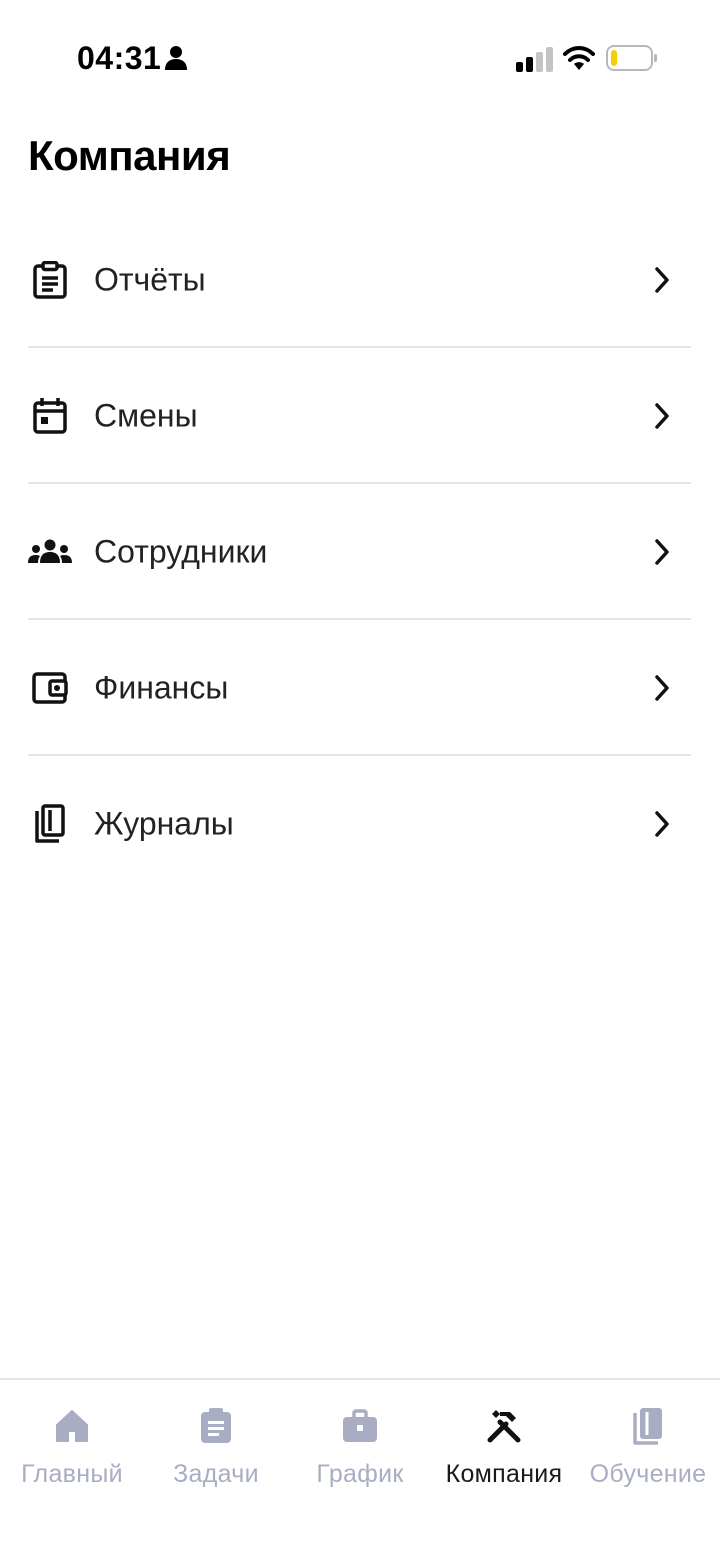 This screenshot has width=720, height=1566. Describe the element at coordinates (181, 551) in the screenshot. I see `menu-item-label: Сотрудники` at that location.